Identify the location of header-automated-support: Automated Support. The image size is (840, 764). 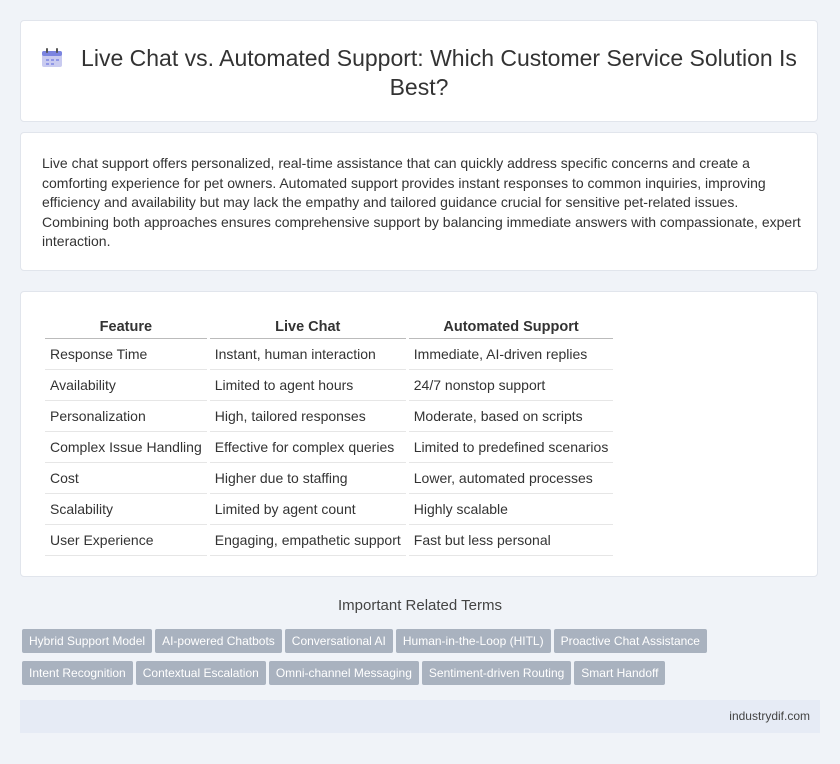
(511, 327).